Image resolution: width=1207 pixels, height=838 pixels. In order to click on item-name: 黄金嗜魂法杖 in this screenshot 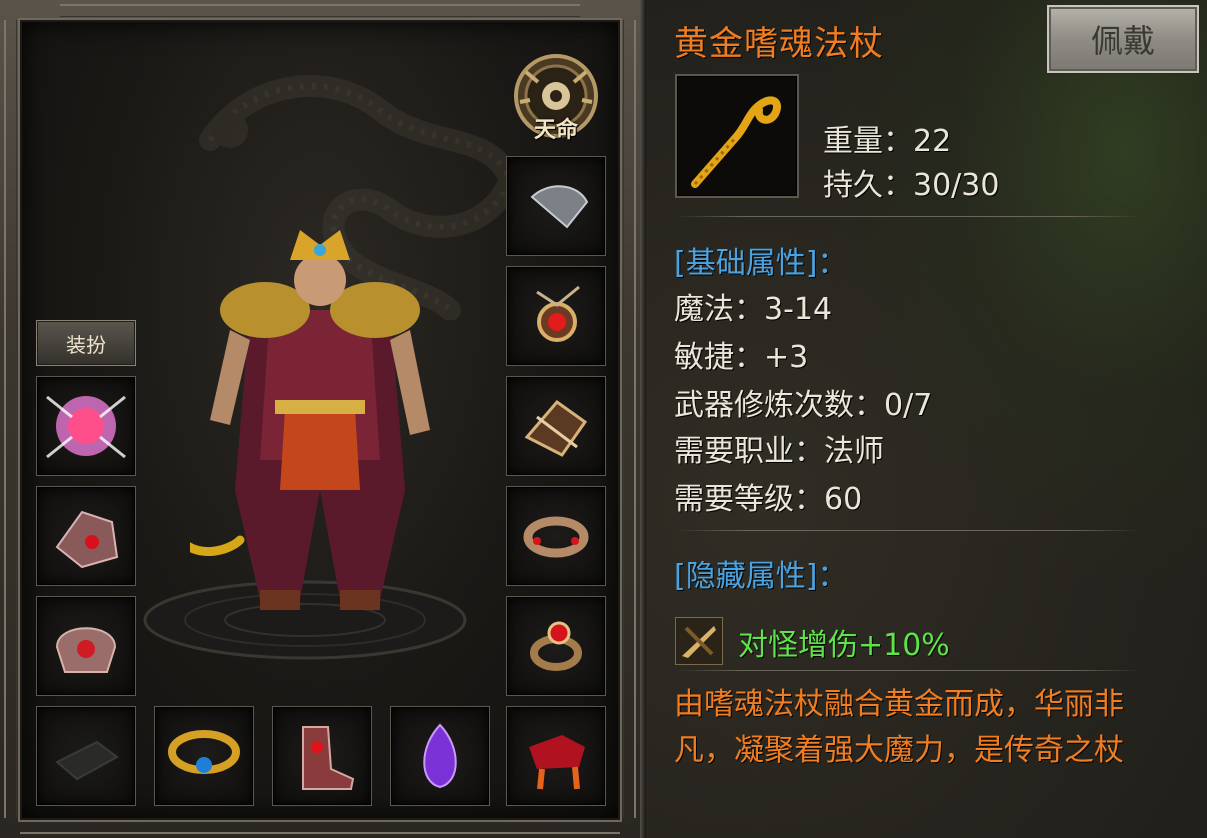, I will do `click(779, 44)`.